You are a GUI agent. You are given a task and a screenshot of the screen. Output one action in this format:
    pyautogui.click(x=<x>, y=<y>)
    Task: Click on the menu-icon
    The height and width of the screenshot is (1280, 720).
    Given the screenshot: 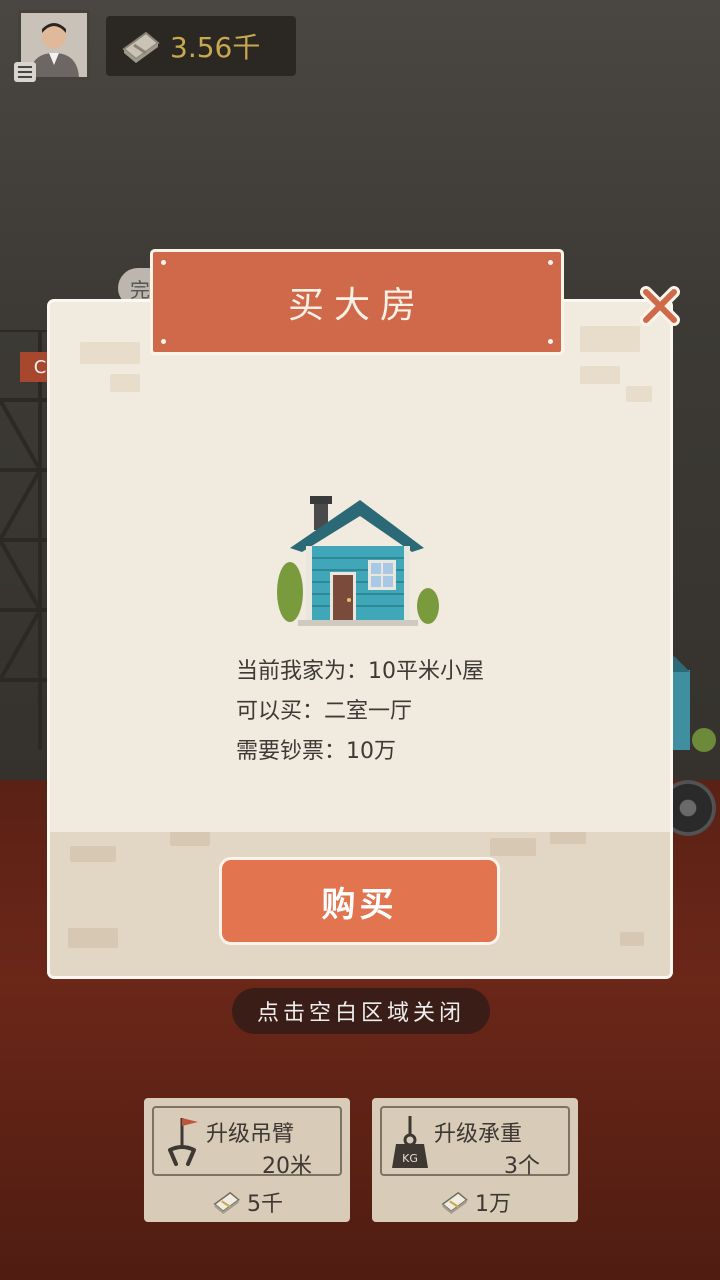 What is the action you would take?
    pyautogui.click(x=25, y=72)
    